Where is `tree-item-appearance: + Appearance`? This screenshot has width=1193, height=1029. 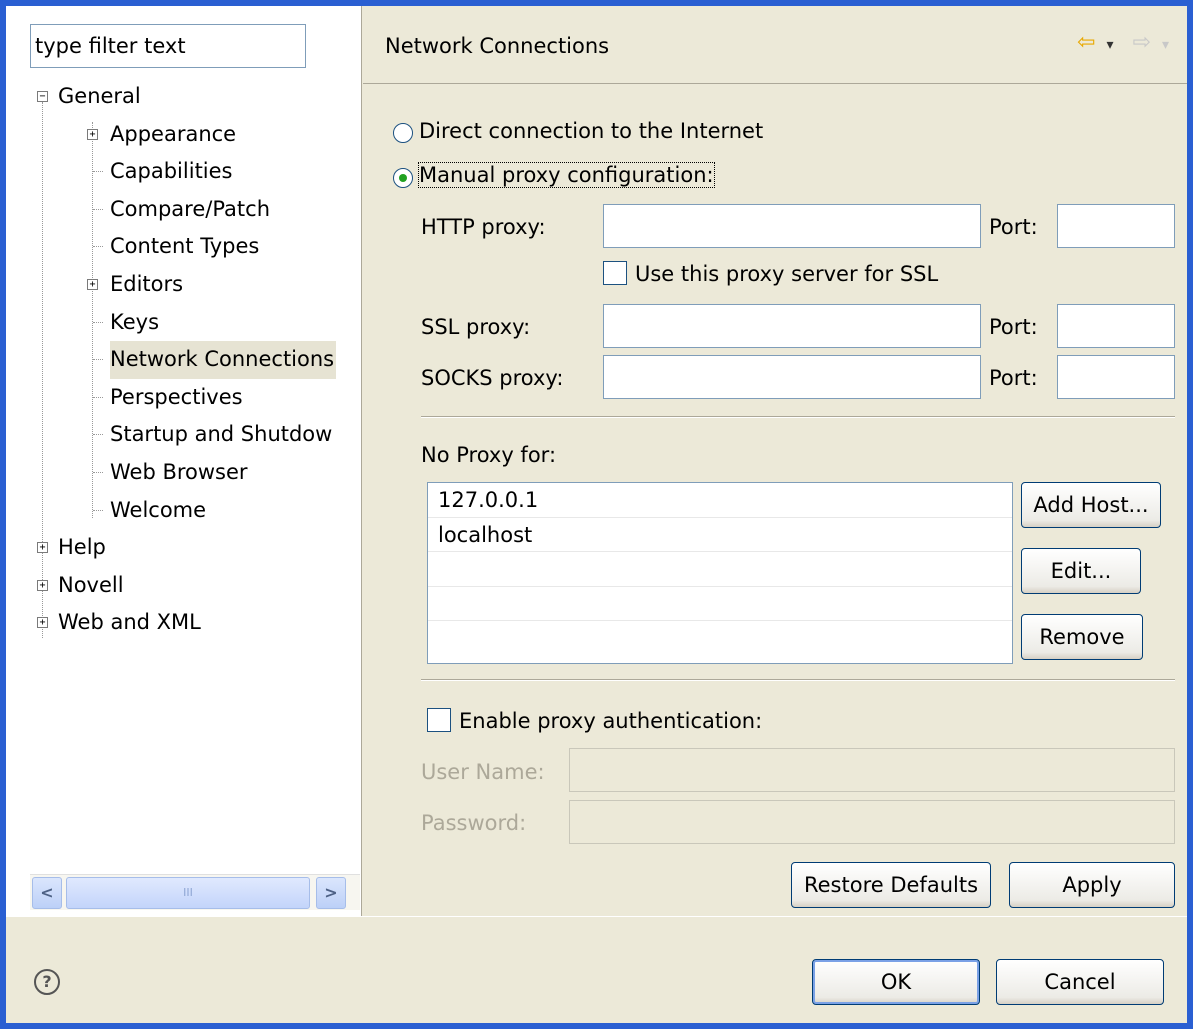 tree-item-appearance: + Appearance is located at coordinates (199, 135).